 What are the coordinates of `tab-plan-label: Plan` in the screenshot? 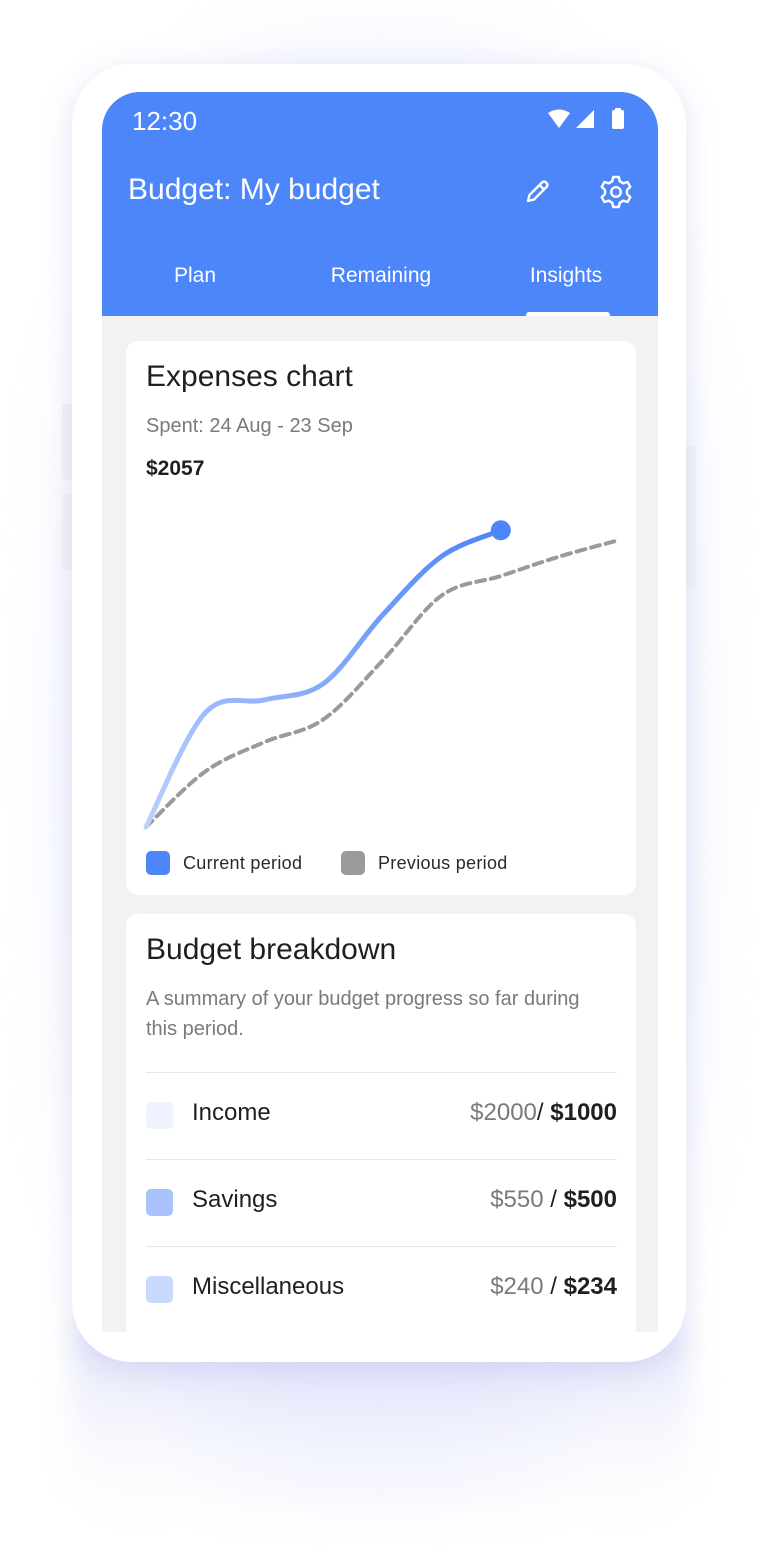 It's located at (195, 275).